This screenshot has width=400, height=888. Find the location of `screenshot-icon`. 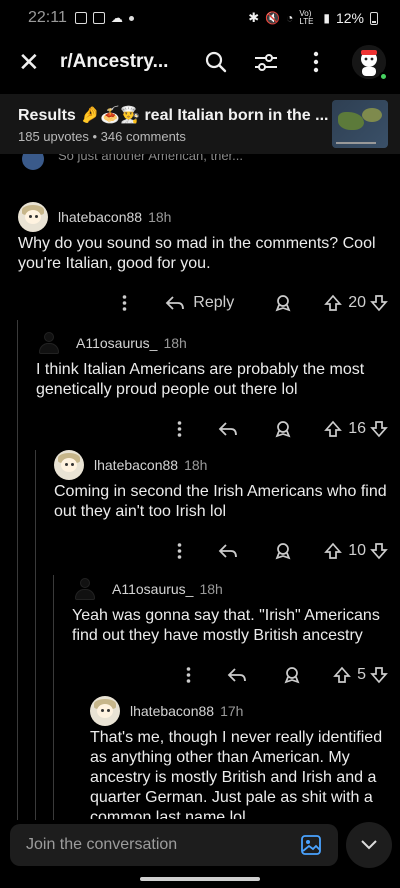

screenshot-icon is located at coordinates (80, 18).